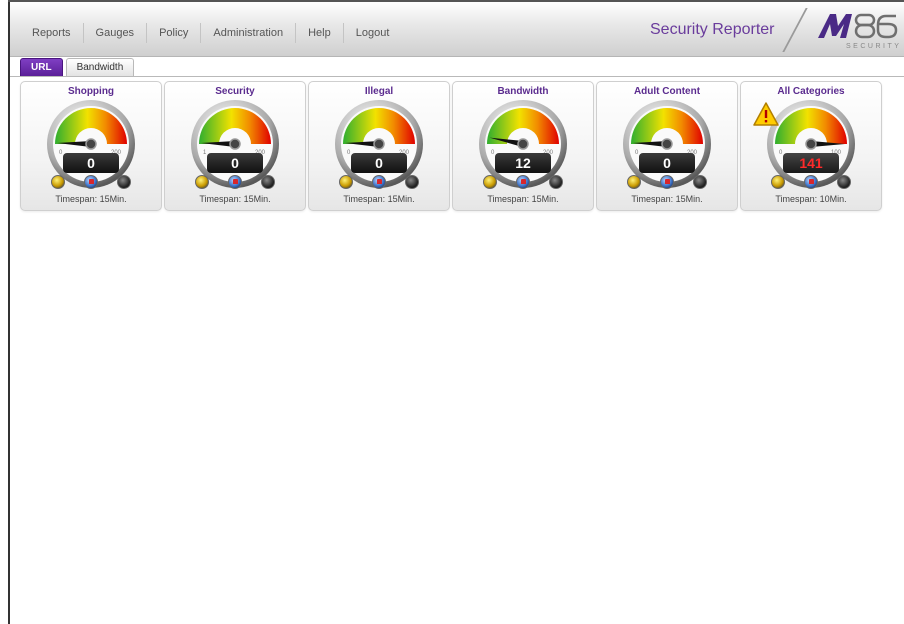 The width and height of the screenshot is (904, 624). Describe the element at coordinates (100, 67) in the screenshot. I see `tab-bandwidth: Bandwidth` at that location.